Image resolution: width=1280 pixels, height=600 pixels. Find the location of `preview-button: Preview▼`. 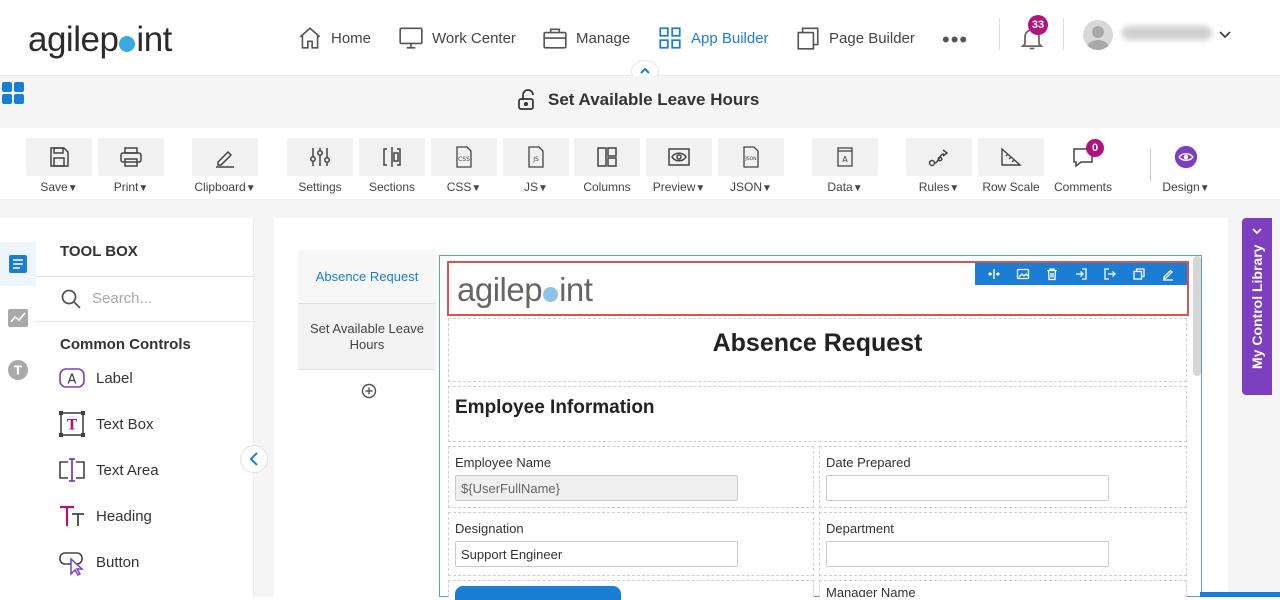

preview-button: Preview▼ is located at coordinates (679, 167).